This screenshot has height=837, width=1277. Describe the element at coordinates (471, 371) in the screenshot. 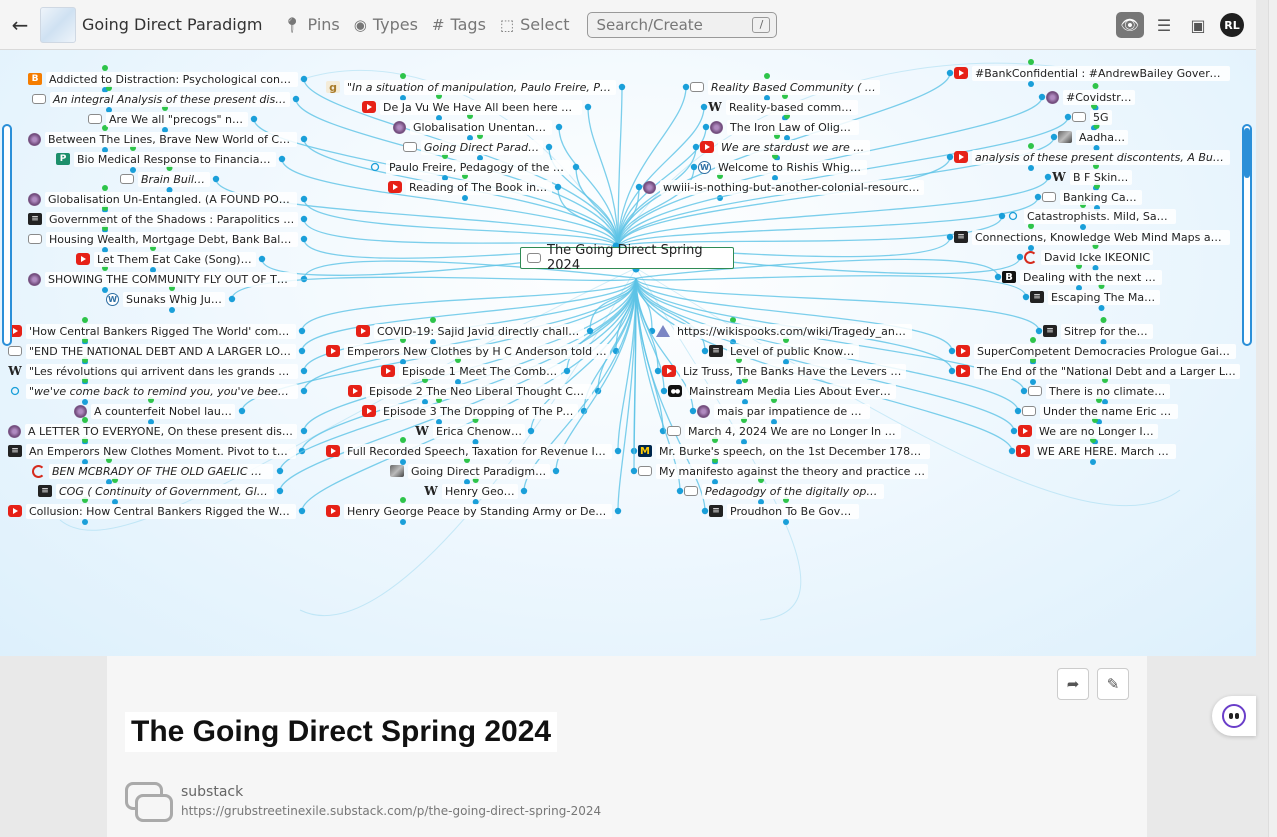

I see `graph-node: Episode 1 Meet The Combatants` at that location.